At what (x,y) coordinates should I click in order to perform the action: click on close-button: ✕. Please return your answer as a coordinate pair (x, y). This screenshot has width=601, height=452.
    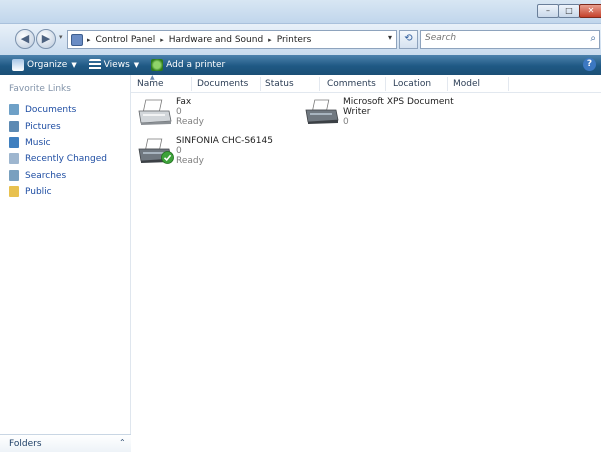
    Looking at the image, I should click on (590, 11).